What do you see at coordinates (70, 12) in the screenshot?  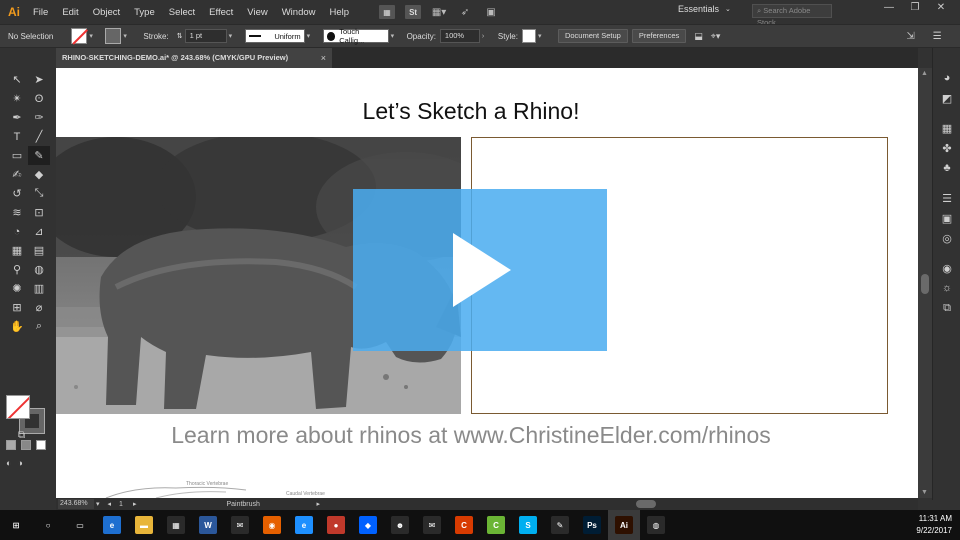 I see `menu-edit: Edit` at bounding box center [70, 12].